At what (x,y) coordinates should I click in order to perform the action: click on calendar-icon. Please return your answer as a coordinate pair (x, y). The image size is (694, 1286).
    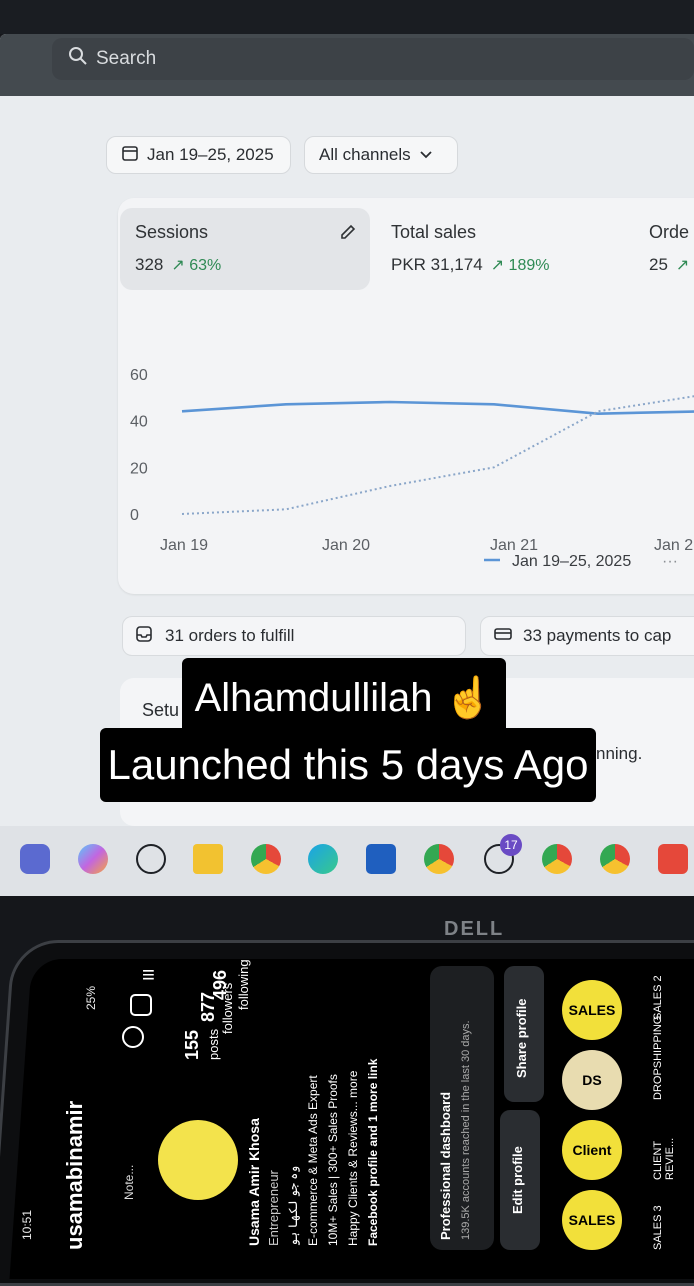
    Looking at the image, I should click on (130, 155).